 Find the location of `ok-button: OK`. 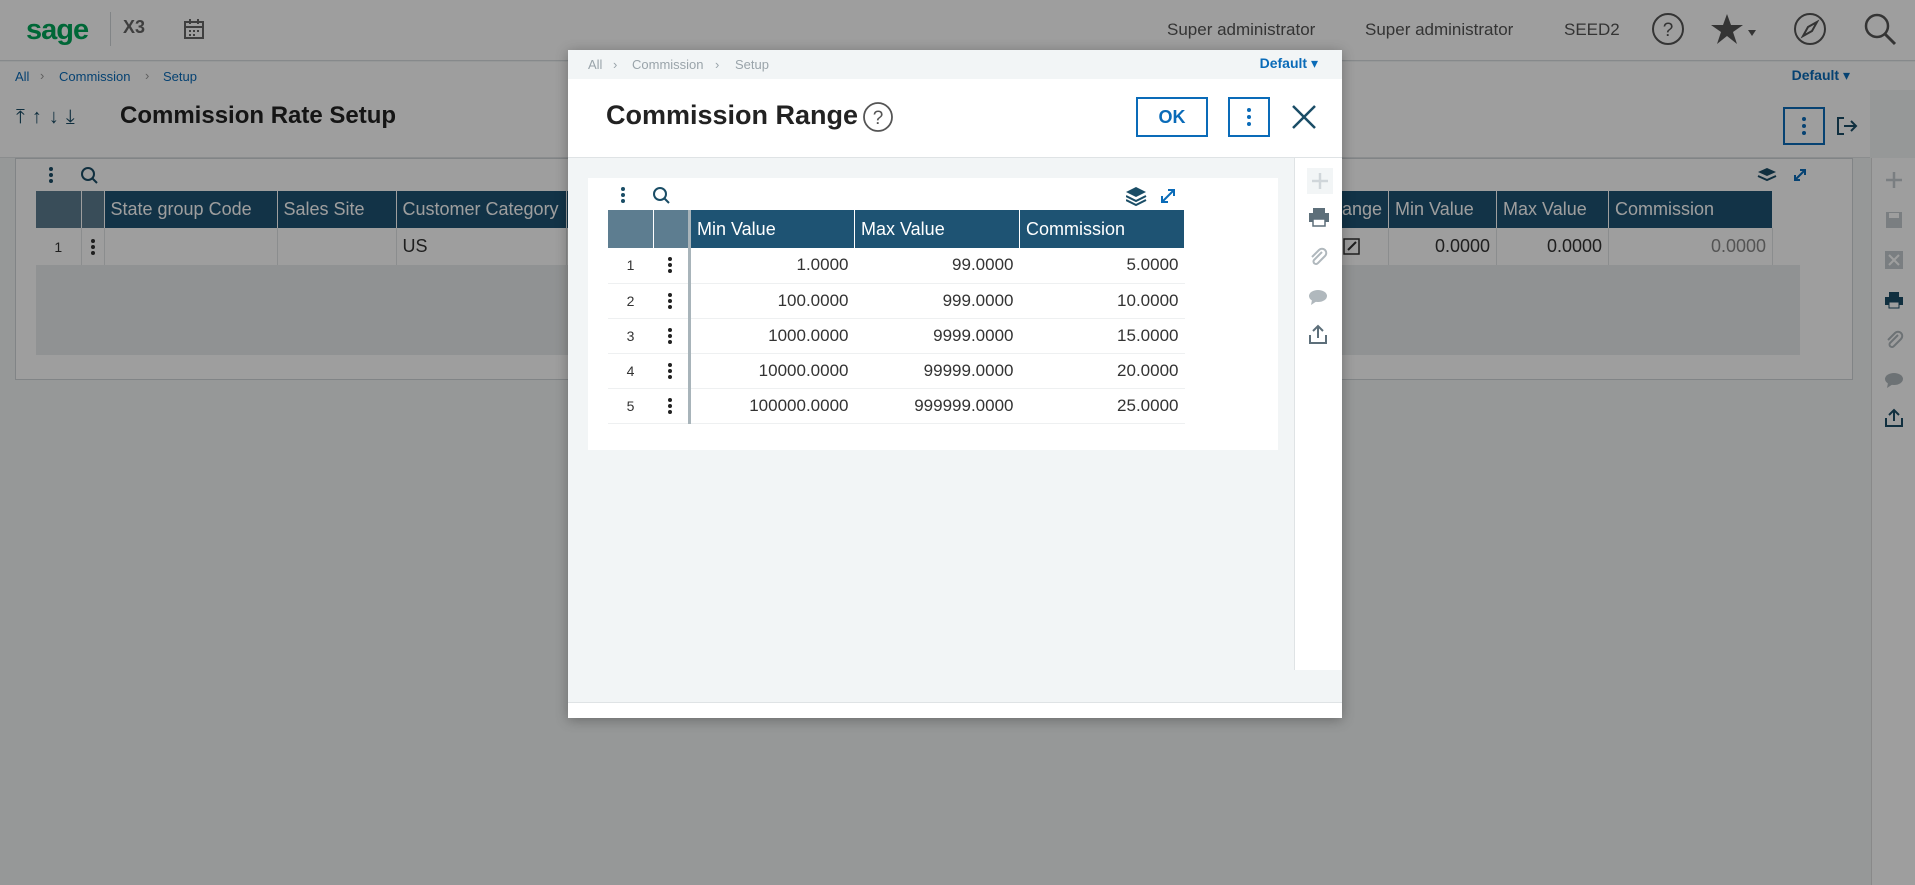

ok-button: OK is located at coordinates (1172, 117).